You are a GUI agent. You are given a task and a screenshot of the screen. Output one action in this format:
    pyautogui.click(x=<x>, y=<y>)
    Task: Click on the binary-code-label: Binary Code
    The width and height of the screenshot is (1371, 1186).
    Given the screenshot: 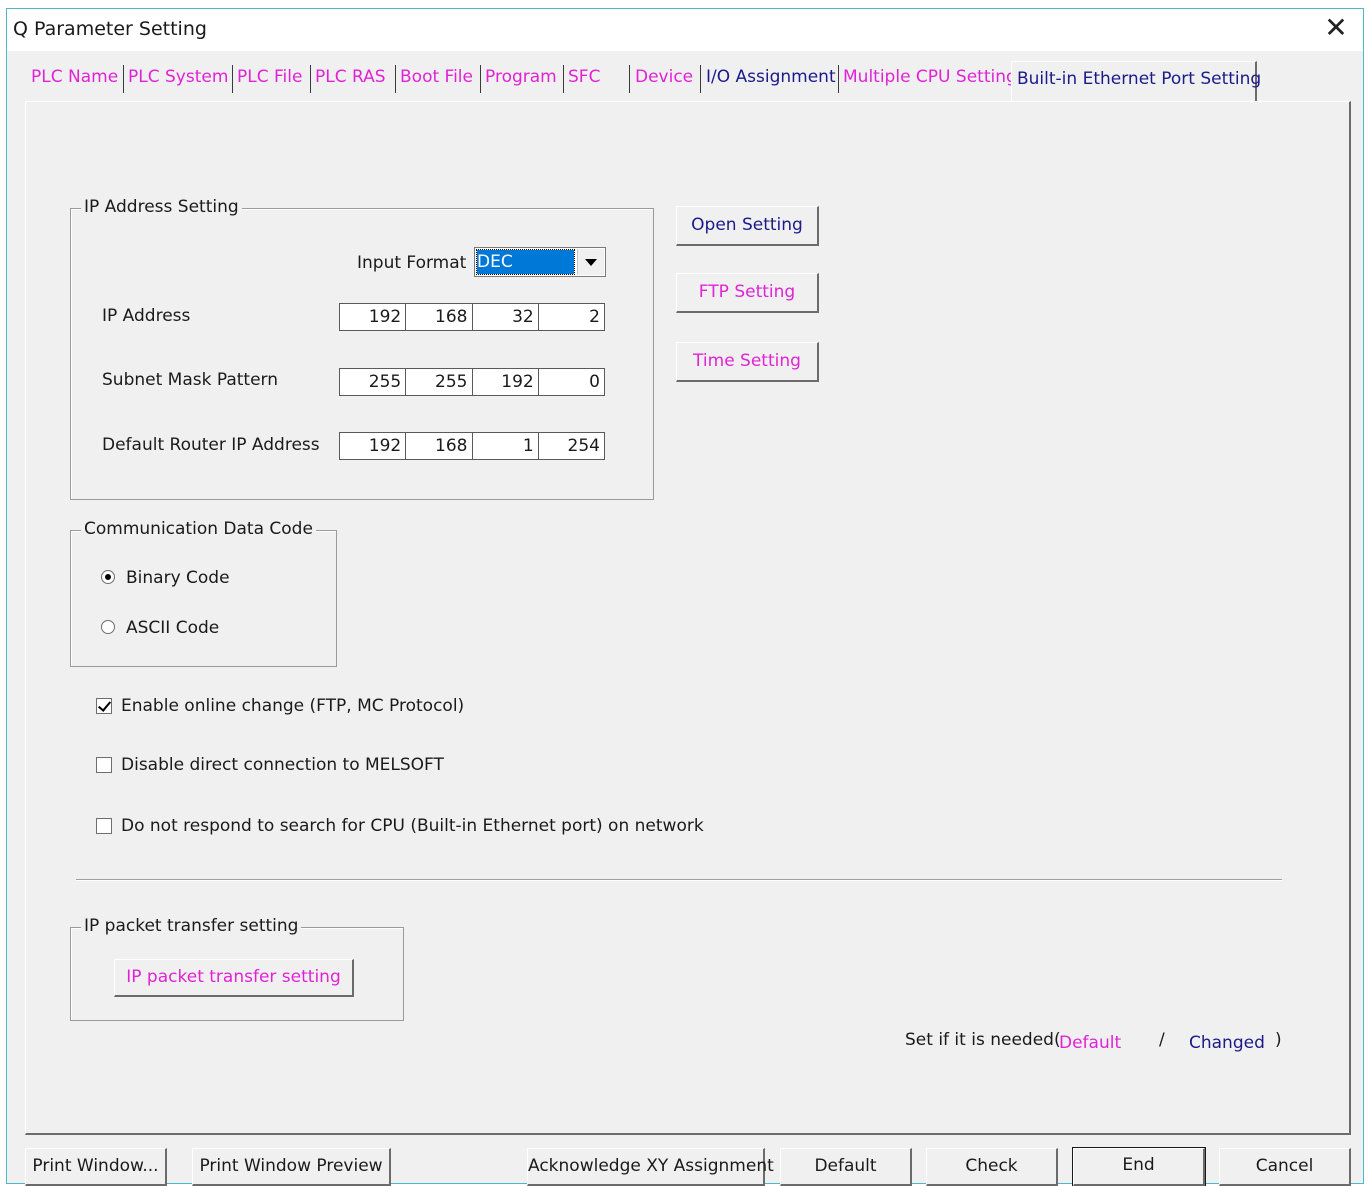 What is the action you would take?
    pyautogui.click(x=178, y=578)
    